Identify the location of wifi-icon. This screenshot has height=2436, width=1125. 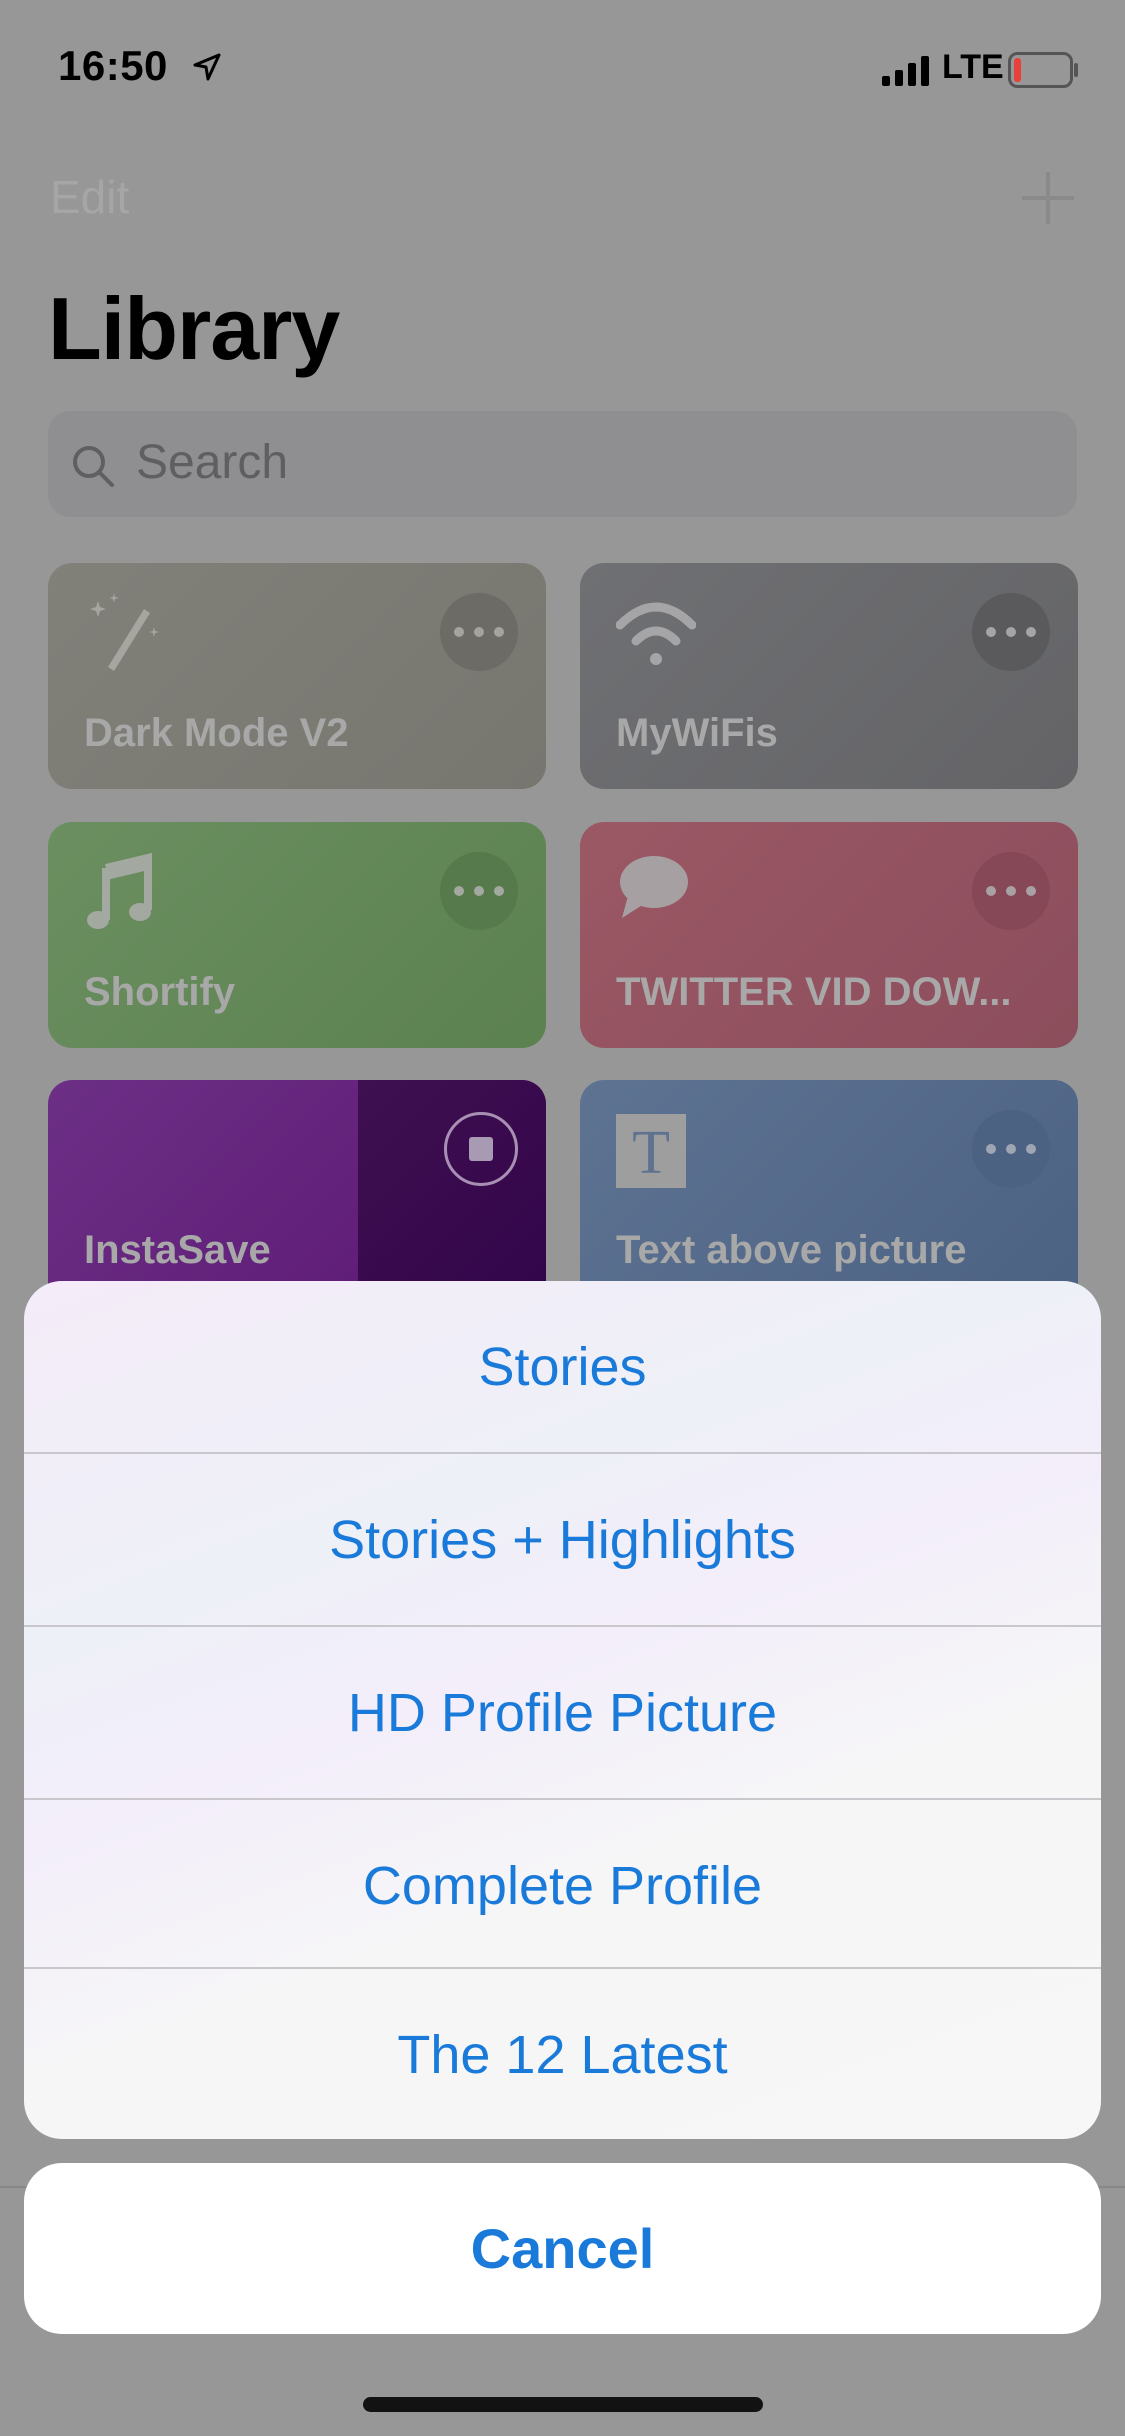
(656, 633).